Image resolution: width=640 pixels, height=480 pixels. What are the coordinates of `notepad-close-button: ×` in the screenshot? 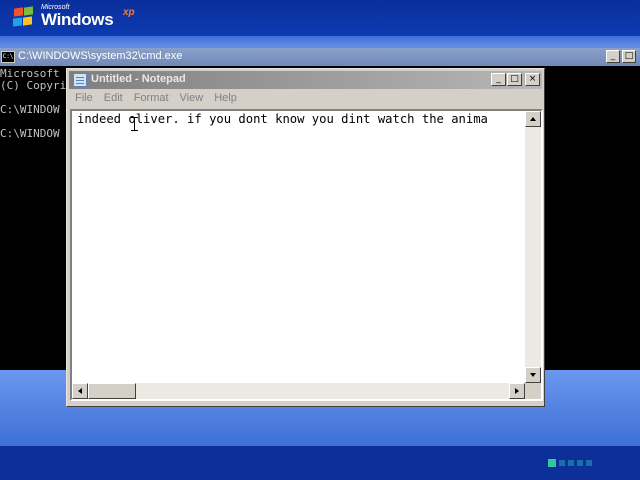 It's located at (532, 79).